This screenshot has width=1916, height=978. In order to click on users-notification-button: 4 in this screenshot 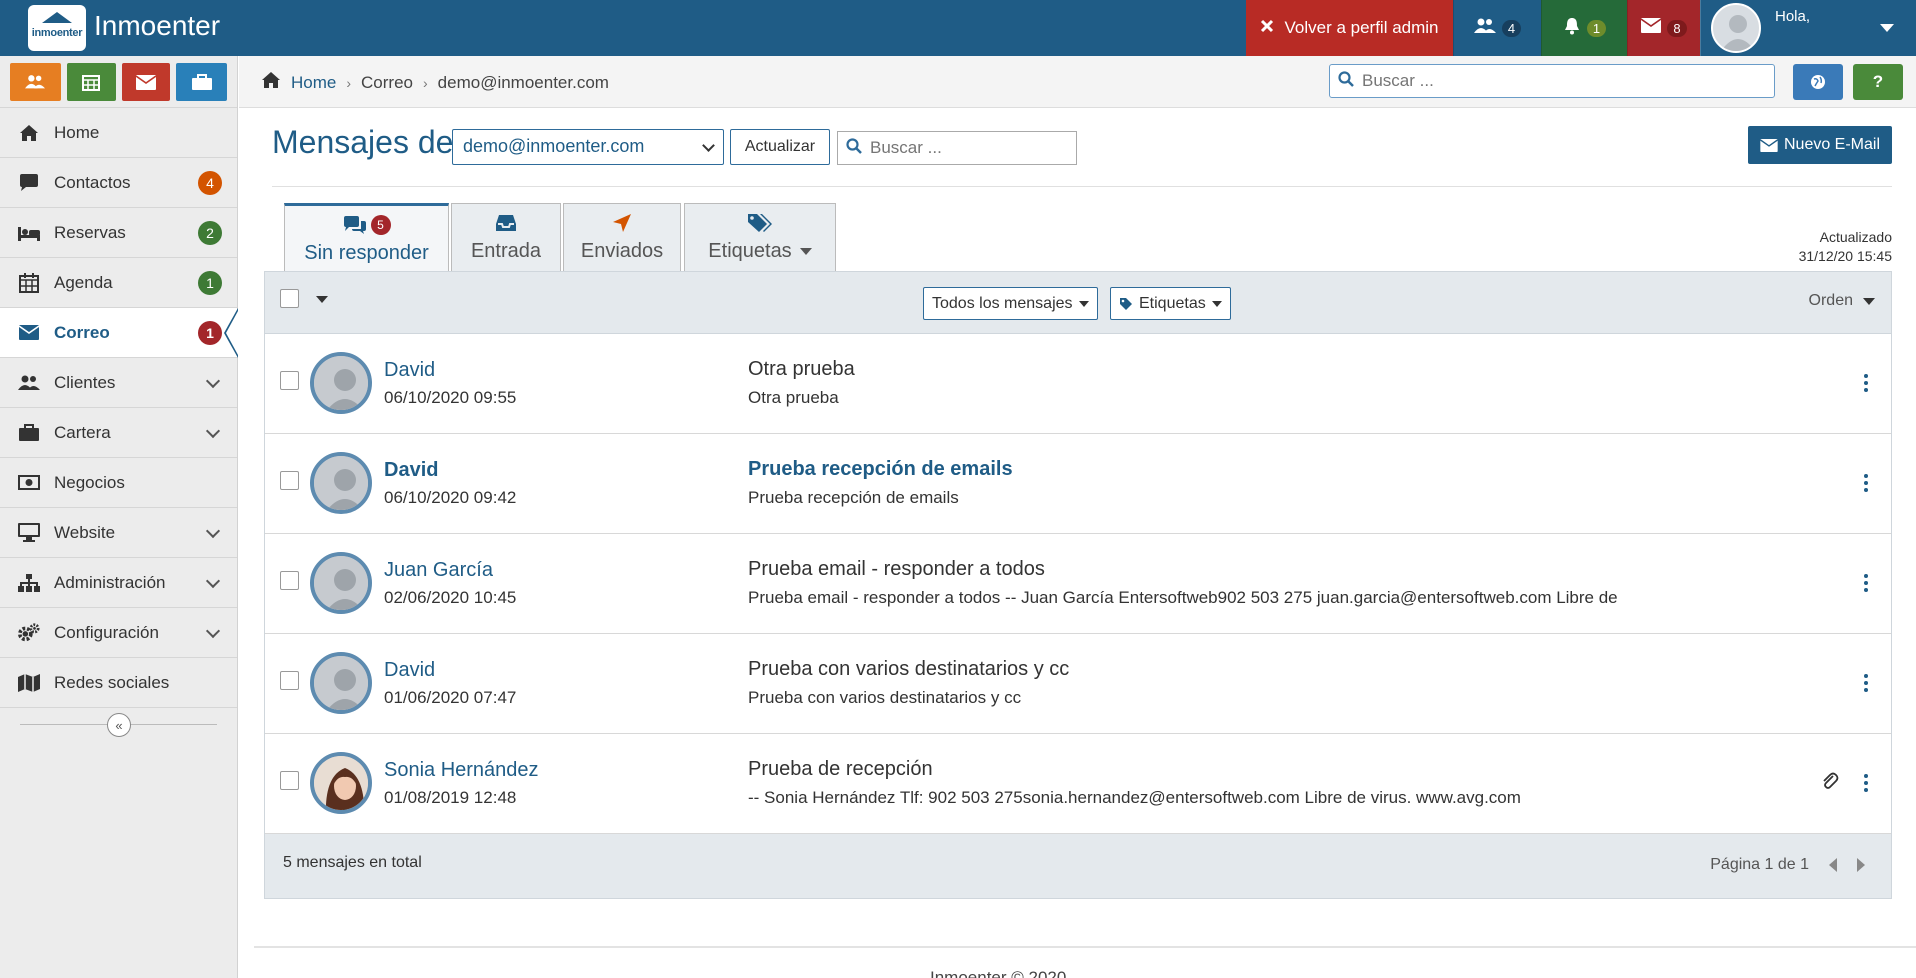, I will do `click(1497, 28)`.